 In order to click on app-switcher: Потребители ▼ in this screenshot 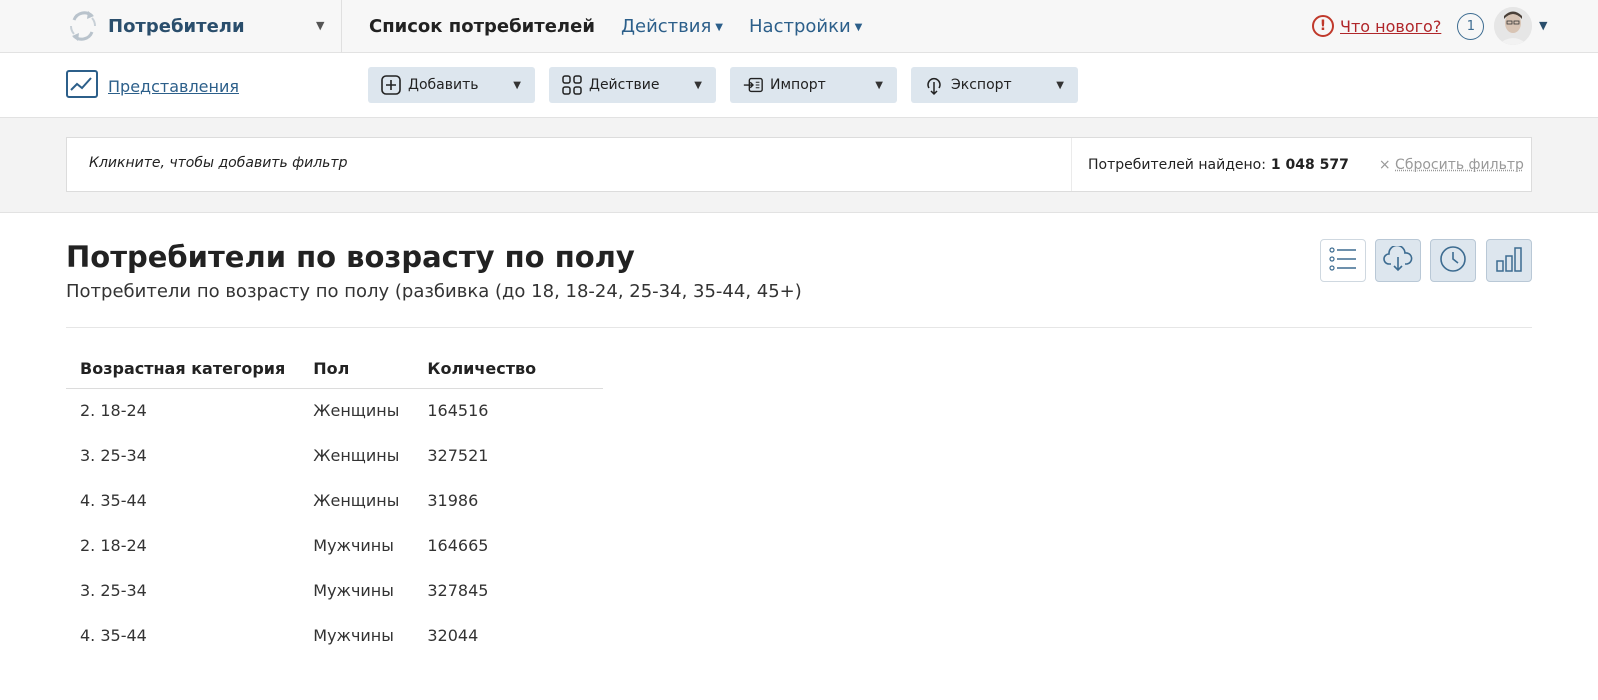, I will do `click(201, 26)`.